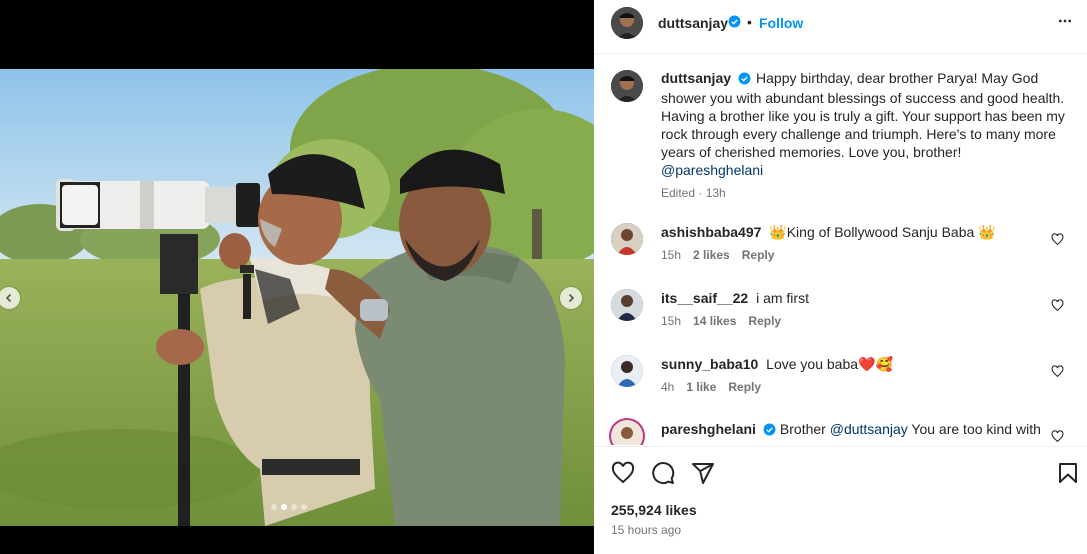 The width and height of the screenshot is (1087, 554). I want to click on comment-meta: 15h 14 likes Reply, so click(721, 321).